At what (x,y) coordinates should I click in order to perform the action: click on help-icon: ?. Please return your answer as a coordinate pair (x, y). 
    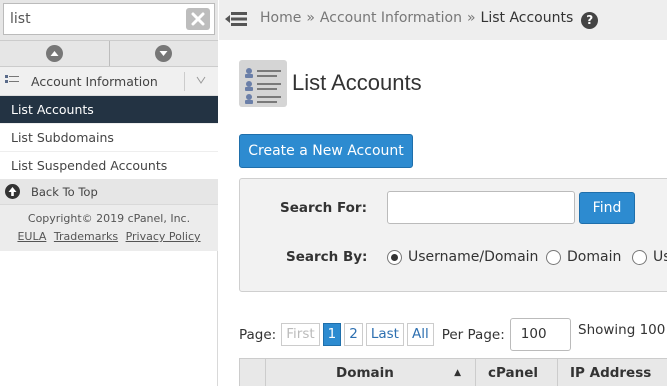
    Looking at the image, I should click on (590, 20).